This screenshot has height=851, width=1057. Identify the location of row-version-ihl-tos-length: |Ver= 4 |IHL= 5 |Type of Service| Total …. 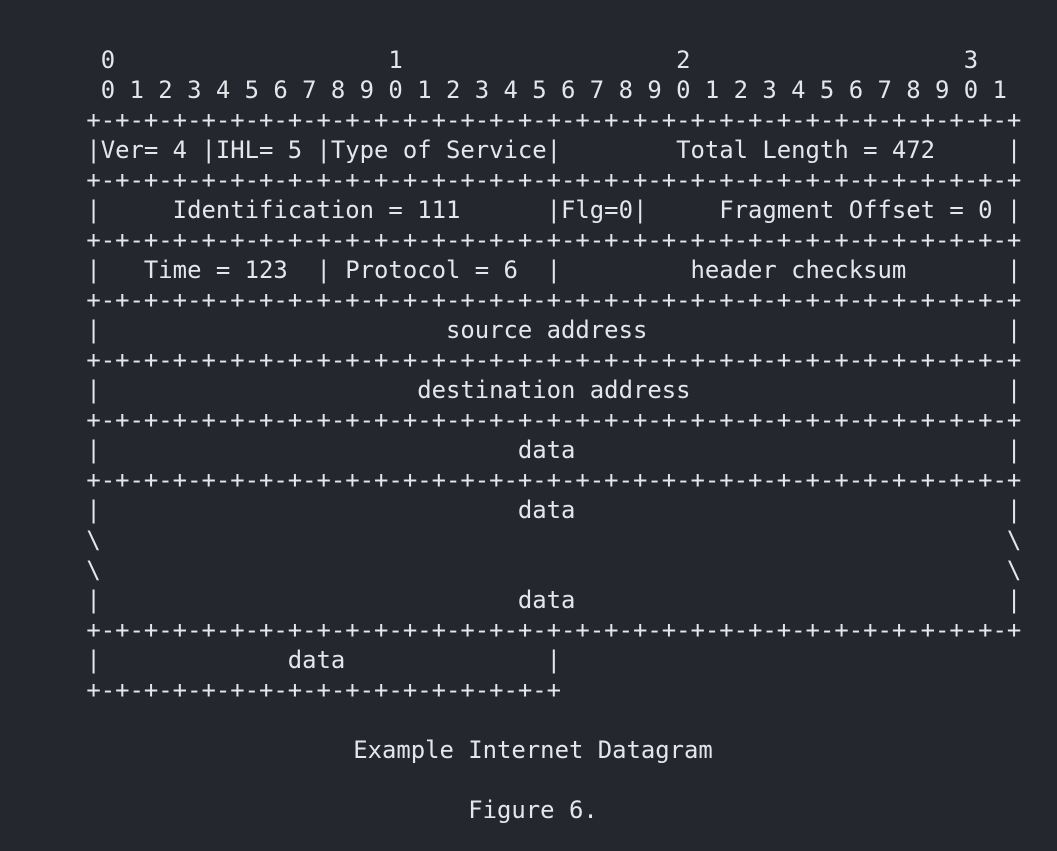
(547, 150).